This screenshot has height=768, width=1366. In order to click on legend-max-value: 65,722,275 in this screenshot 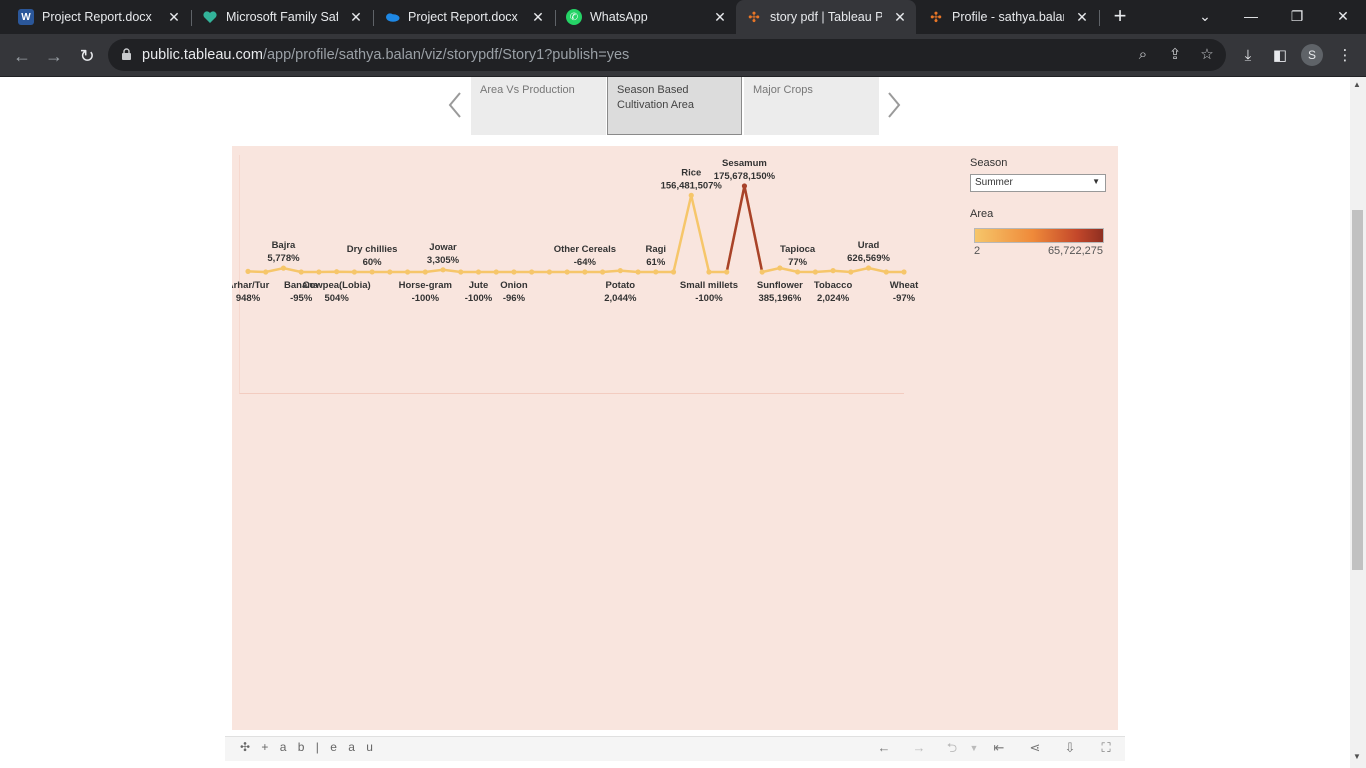, I will do `click(1075, 251)`.